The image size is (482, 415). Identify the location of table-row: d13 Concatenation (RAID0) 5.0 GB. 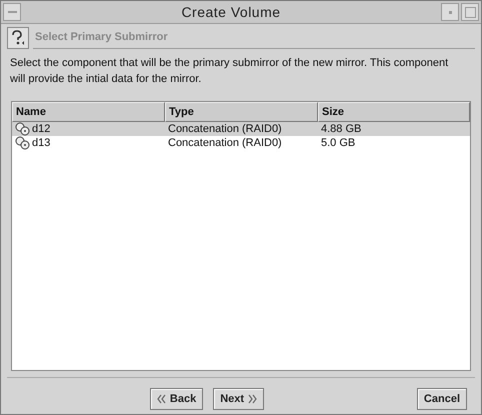
(241, 143).